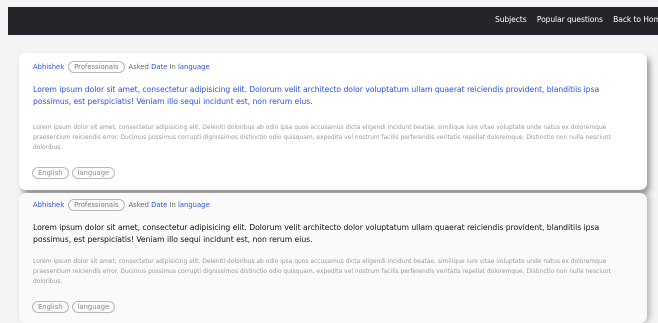 This screenshot has width=658, height=323. Describe the element at coordinates (570, 19) in the screenshot. I see `nav-link-popular-questions: Popular questions` at that location.